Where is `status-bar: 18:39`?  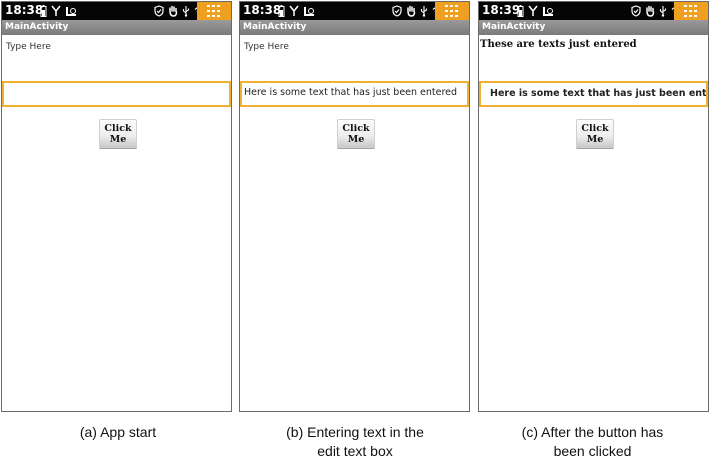 status-bar: 18:39 is located at coordinates (593, 11).